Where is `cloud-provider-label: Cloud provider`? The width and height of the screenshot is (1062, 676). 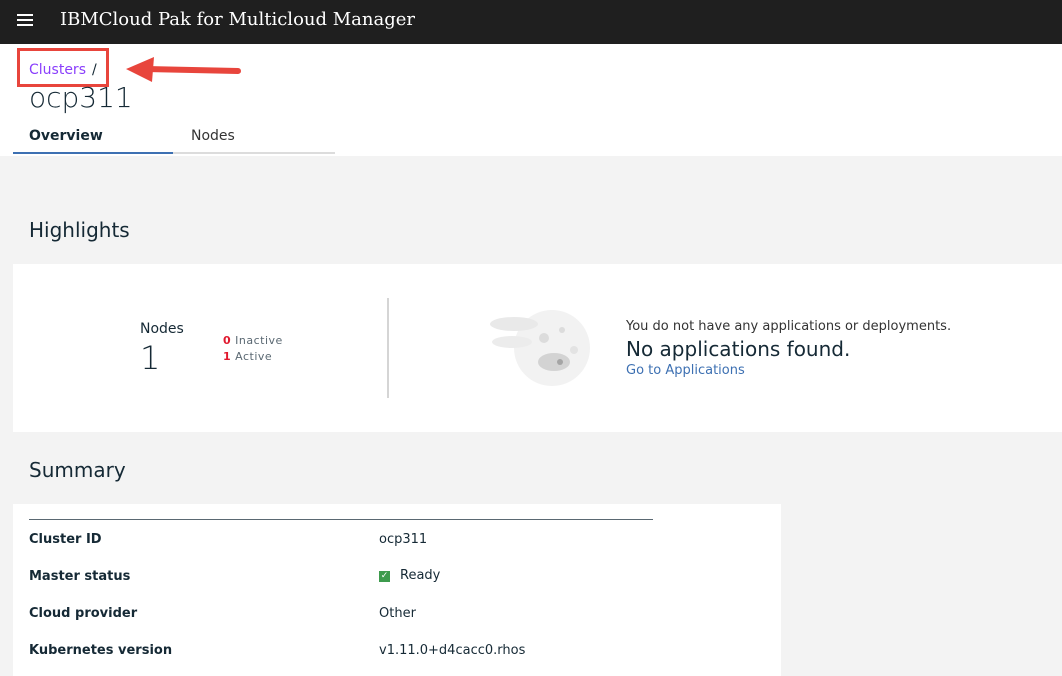
cloud-provider-label: Cloud provider is located at coordinates (83, 613).